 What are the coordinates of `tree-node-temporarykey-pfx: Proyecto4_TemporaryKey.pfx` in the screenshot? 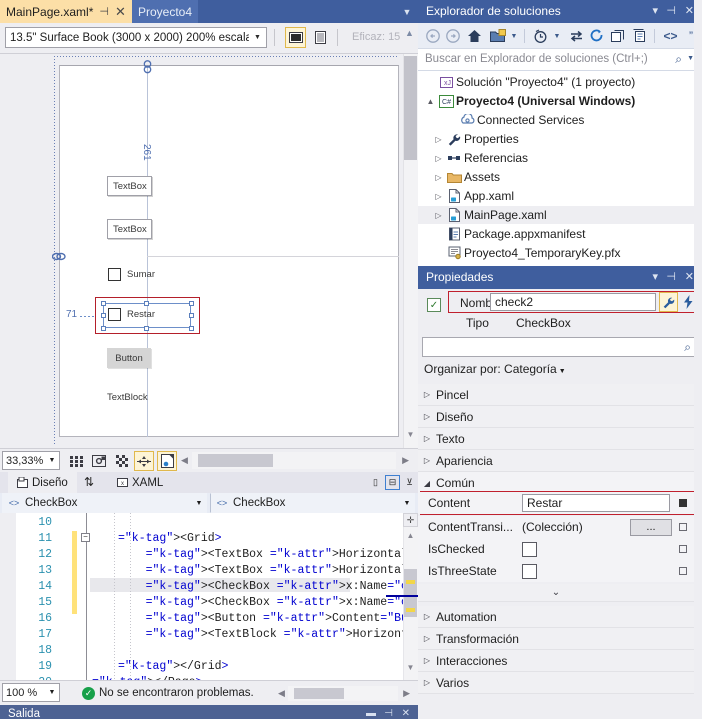 It's located at (560, 253).